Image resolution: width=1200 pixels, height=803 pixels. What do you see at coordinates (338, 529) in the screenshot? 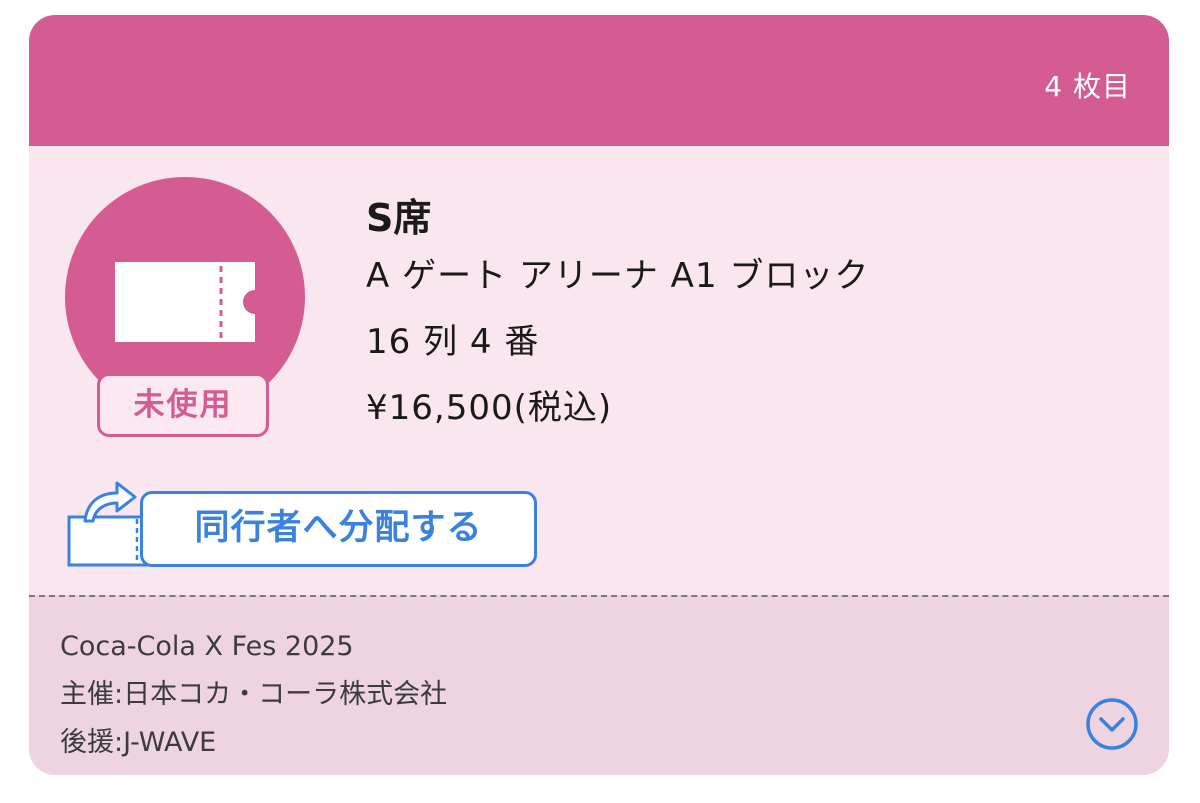
I see `distribute-button: 同行者へ分配する` at bounding box center [338, 529].